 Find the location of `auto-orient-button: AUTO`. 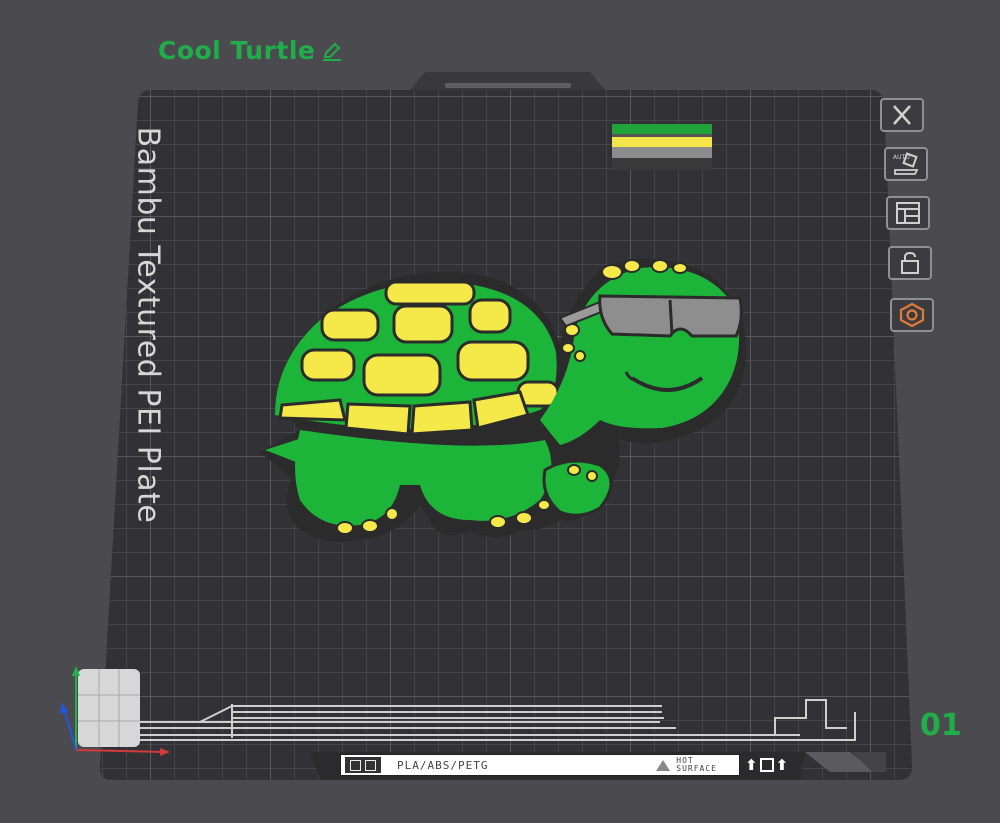

auto-orient-button: AUTO is located at coordinates (906, 164).